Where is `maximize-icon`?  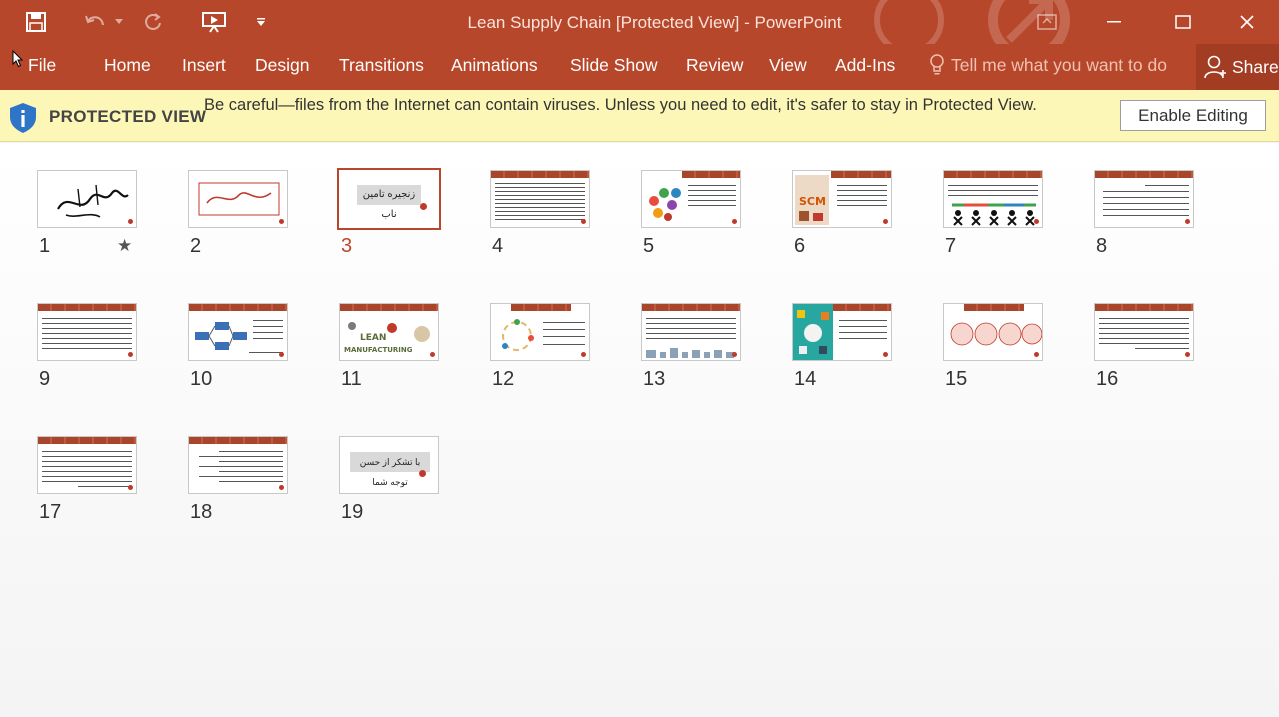
maximize-icon is located at coordinates (1183, 22).